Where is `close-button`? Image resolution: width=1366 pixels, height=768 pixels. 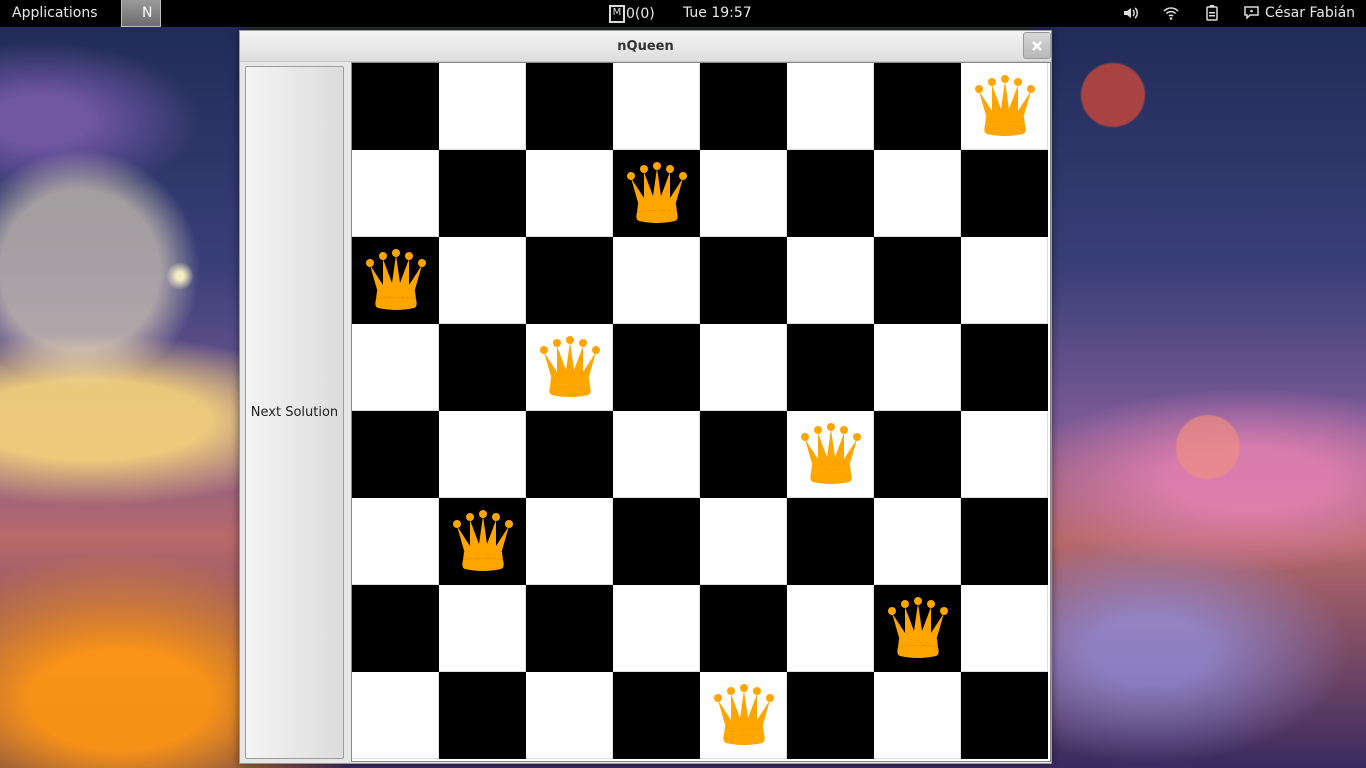
close-button is located at coordinates (1037, 45).